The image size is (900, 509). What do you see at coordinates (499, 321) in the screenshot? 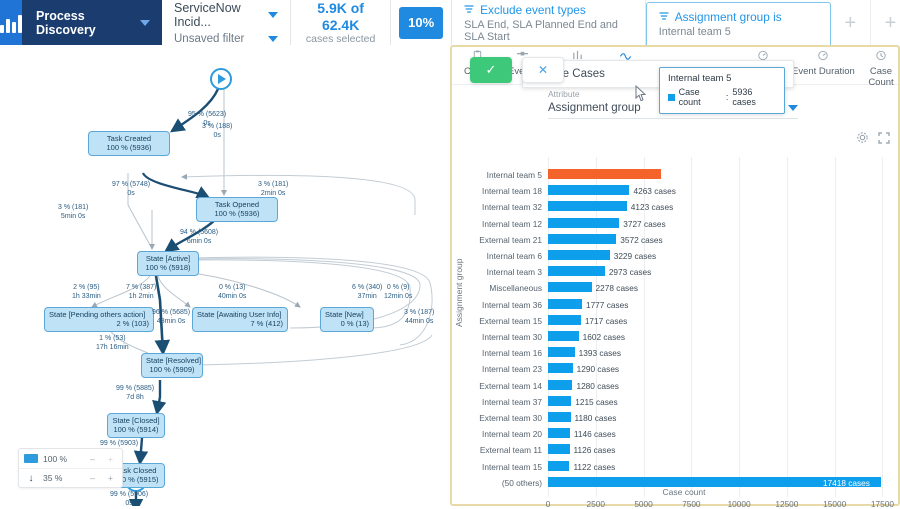
I see `chart-category-label: External team 15` at bounding box center [499, 321].